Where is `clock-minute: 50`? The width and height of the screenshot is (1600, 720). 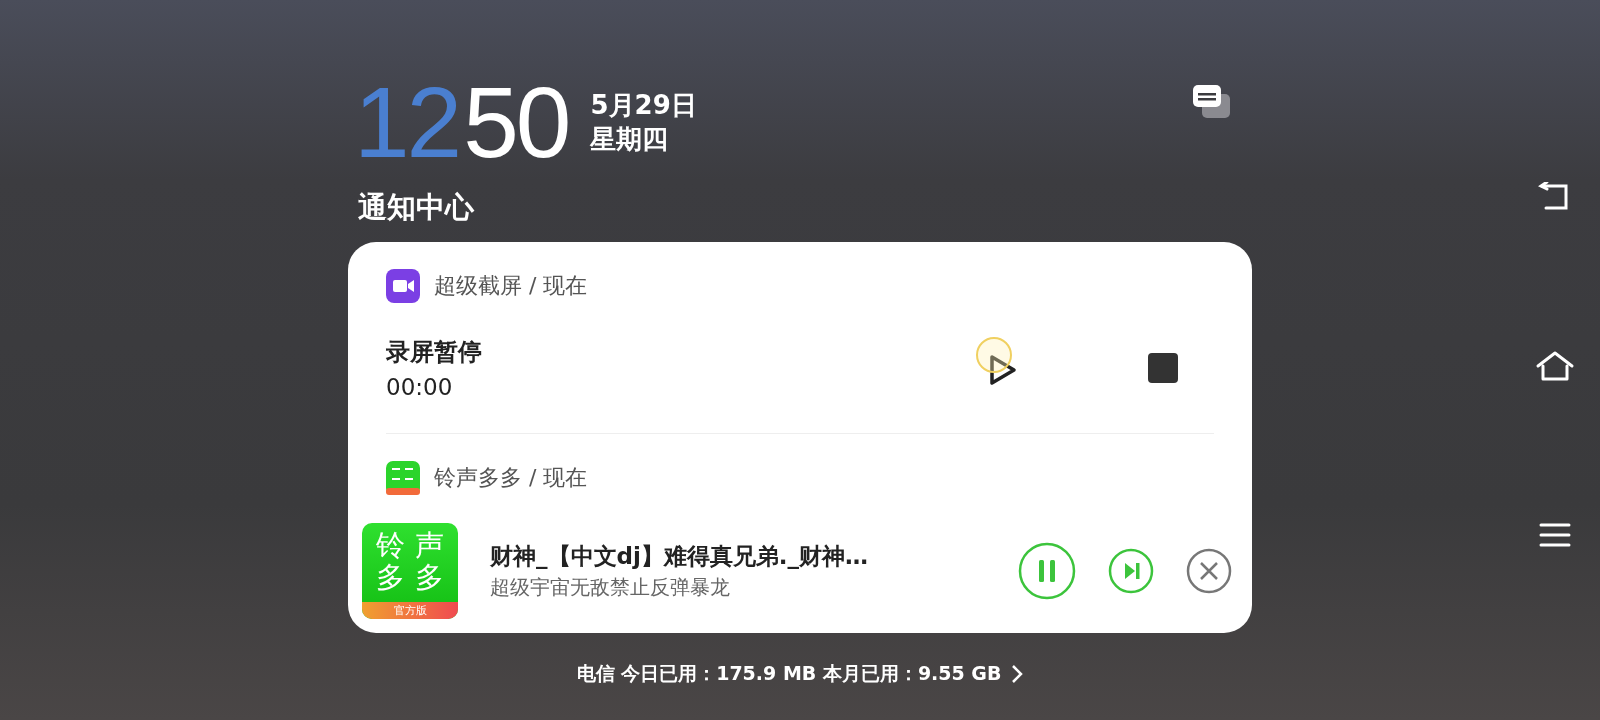 clock-minute: 50 is located at coordinates (516, 122).